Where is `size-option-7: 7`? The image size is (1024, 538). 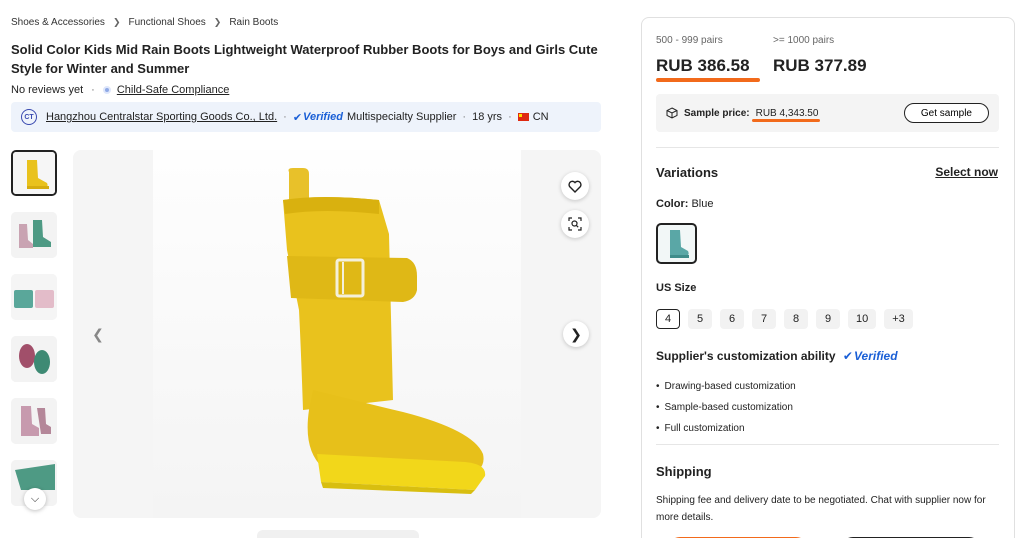
size-option-7: 7 is located at coordinates (764, 319).